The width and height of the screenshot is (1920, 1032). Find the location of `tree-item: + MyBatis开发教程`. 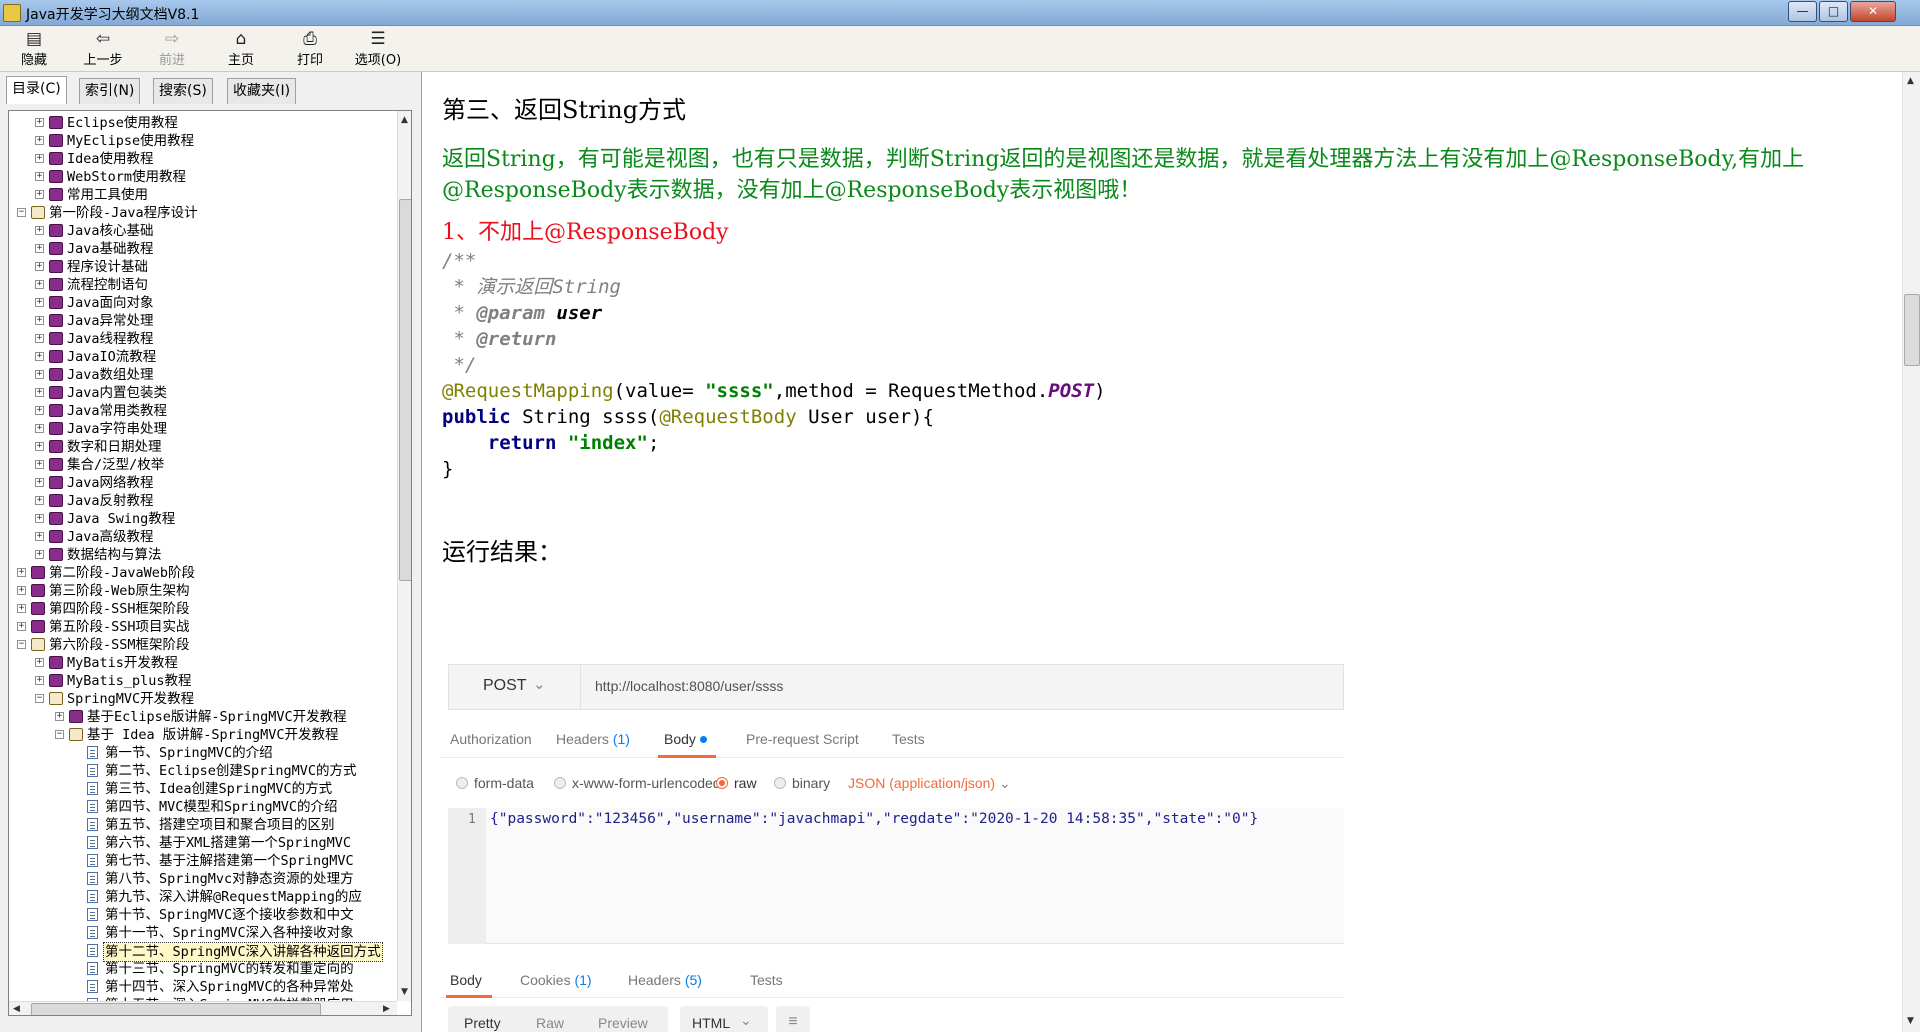

tree-item: + MyBatis开发教程 is located at coordinates (203, 663).